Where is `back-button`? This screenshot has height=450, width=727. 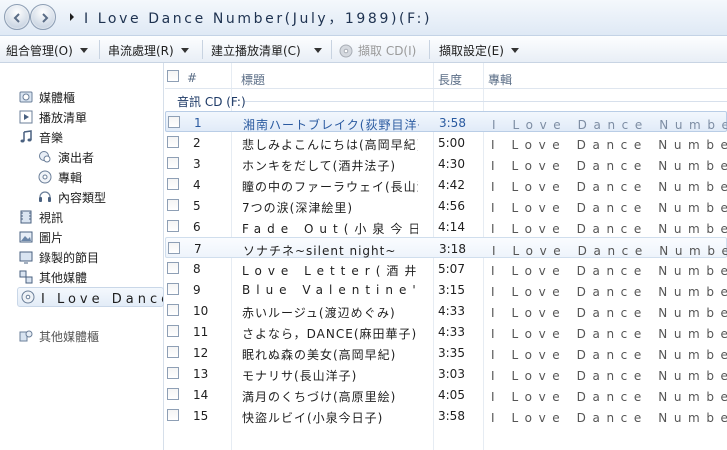 back-button is located at coordinates (17, 17).